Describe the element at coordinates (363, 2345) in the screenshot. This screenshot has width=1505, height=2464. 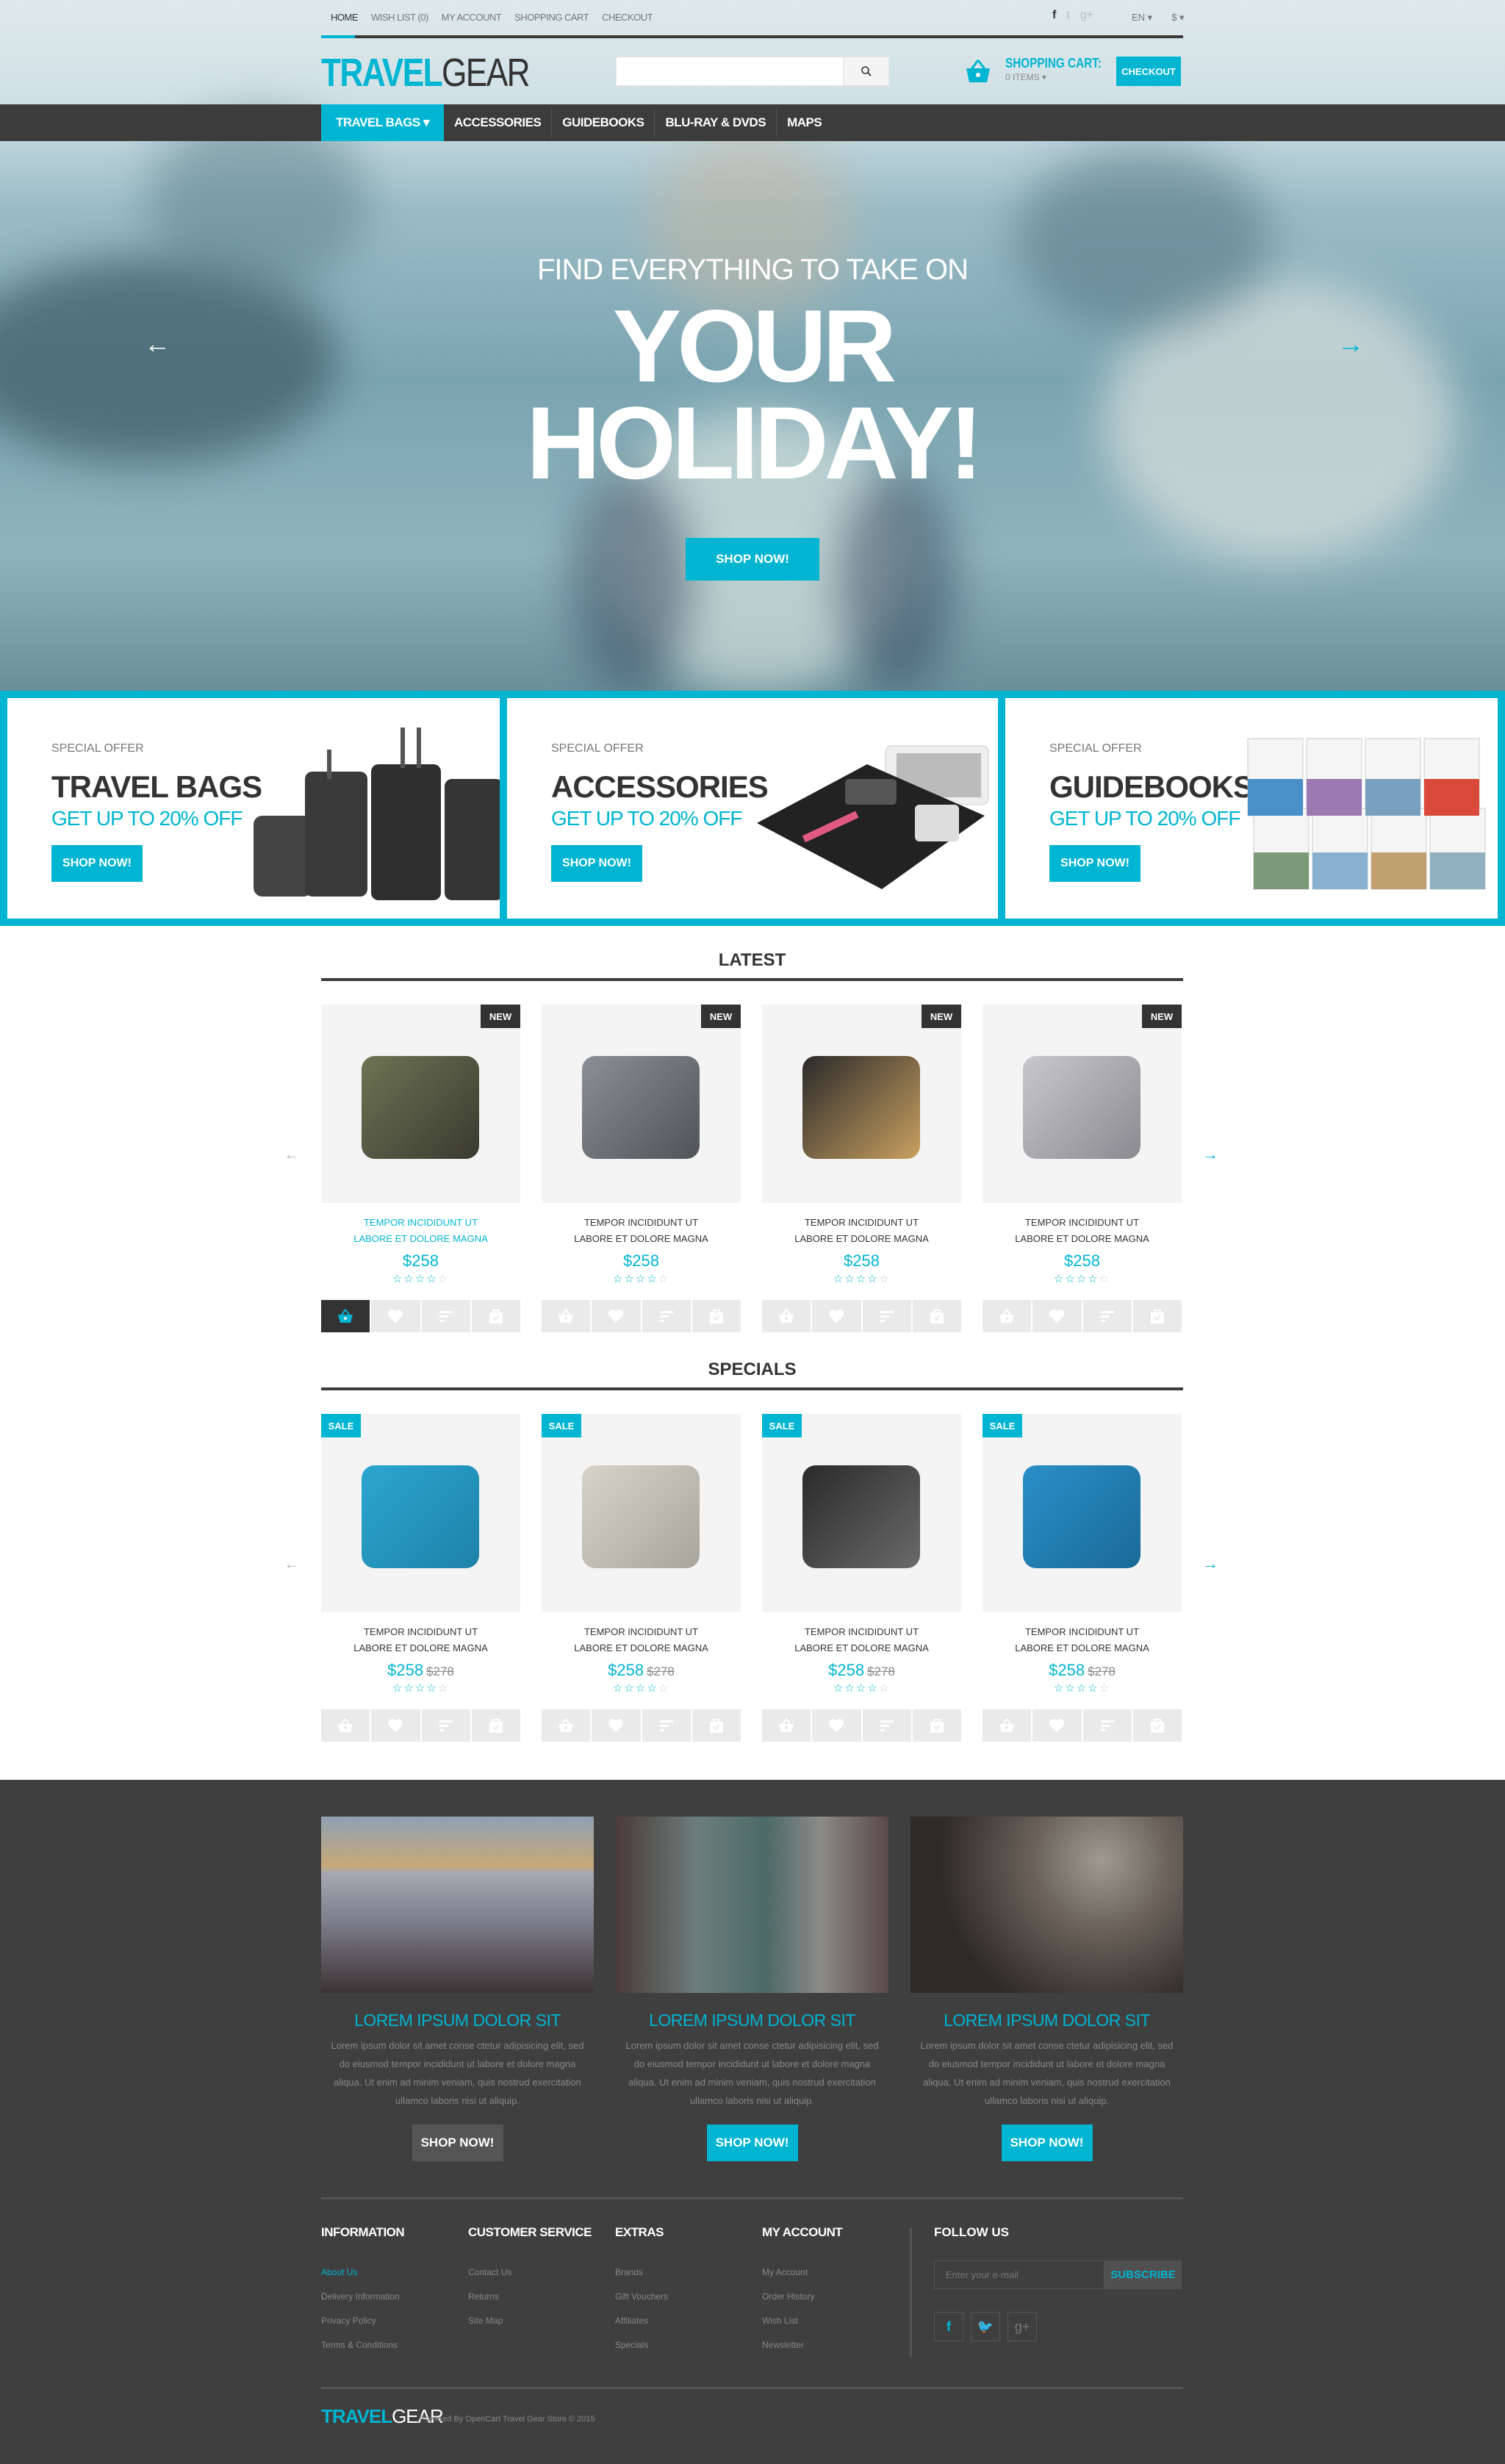
I see `footer-link-terms-conditions: Terms & Conditions` at that location.